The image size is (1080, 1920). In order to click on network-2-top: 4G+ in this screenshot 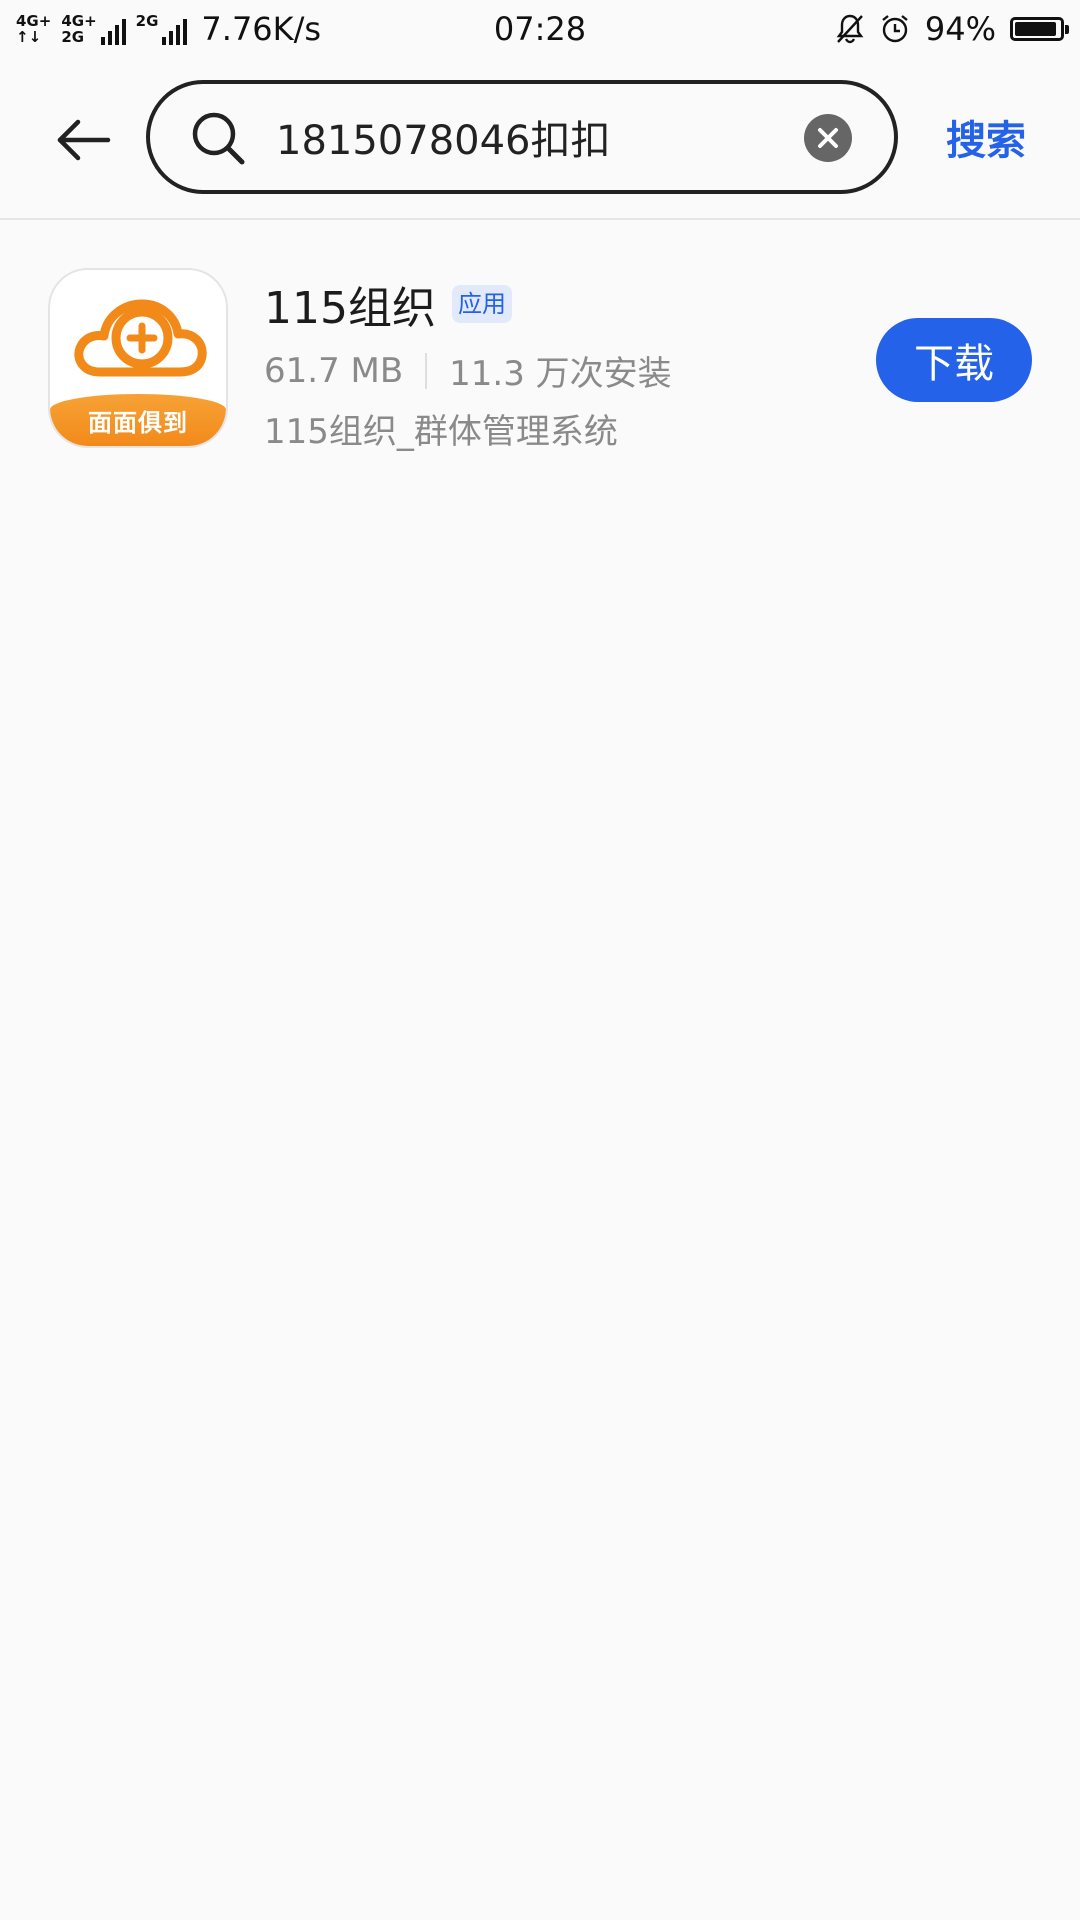, I will do `click(79, 21)`.